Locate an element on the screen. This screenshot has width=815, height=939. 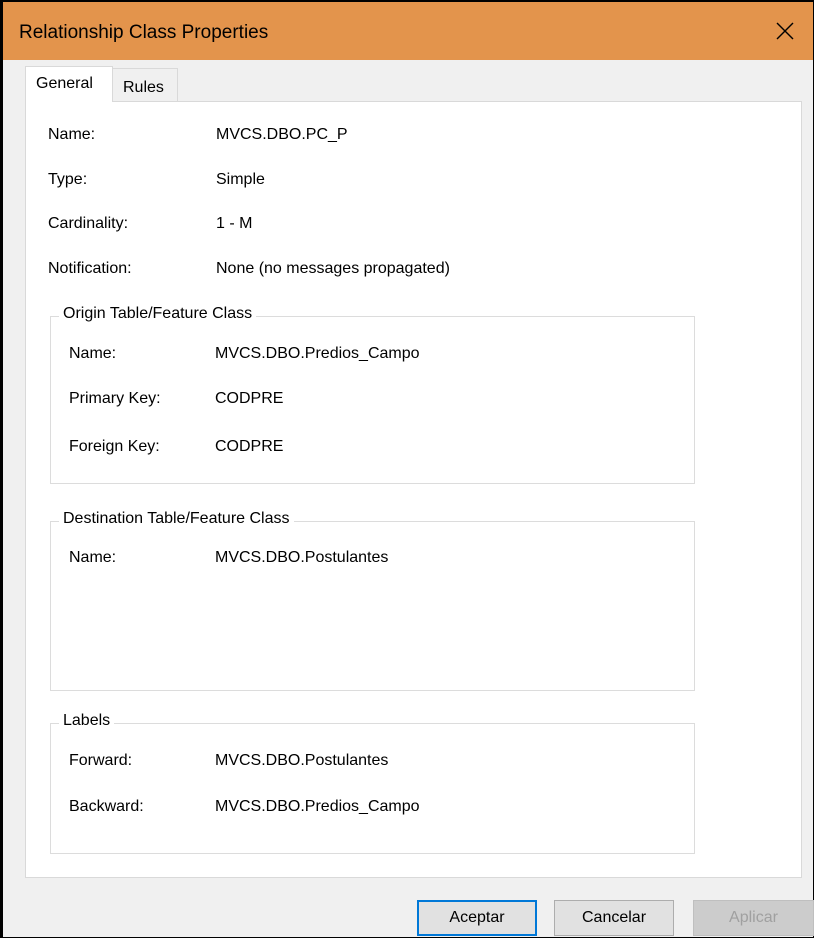
tab-rules: Rules is located at coordinates (145, 85).